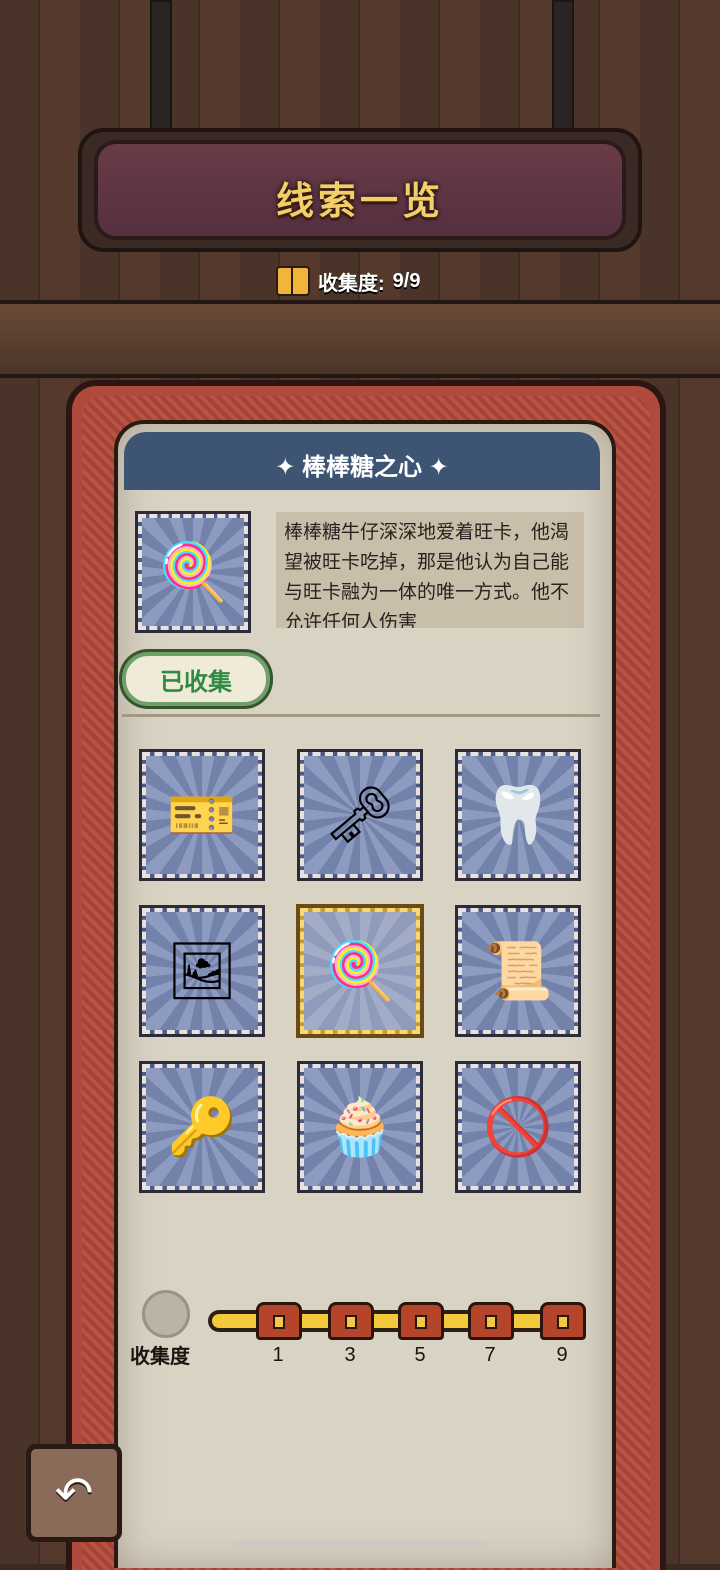 This screenshot has width=720, height=1570. Describe the element at coordinates (361, 715) in the screenshot. I see `divider` at that location.